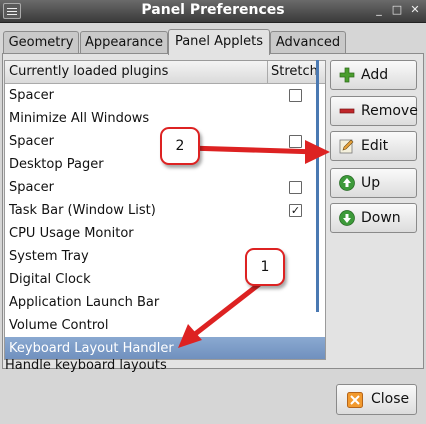  What do you see at coordinates (355, 400) in the screenshot?
I see `close-icon` at bounding box center [355, 400].